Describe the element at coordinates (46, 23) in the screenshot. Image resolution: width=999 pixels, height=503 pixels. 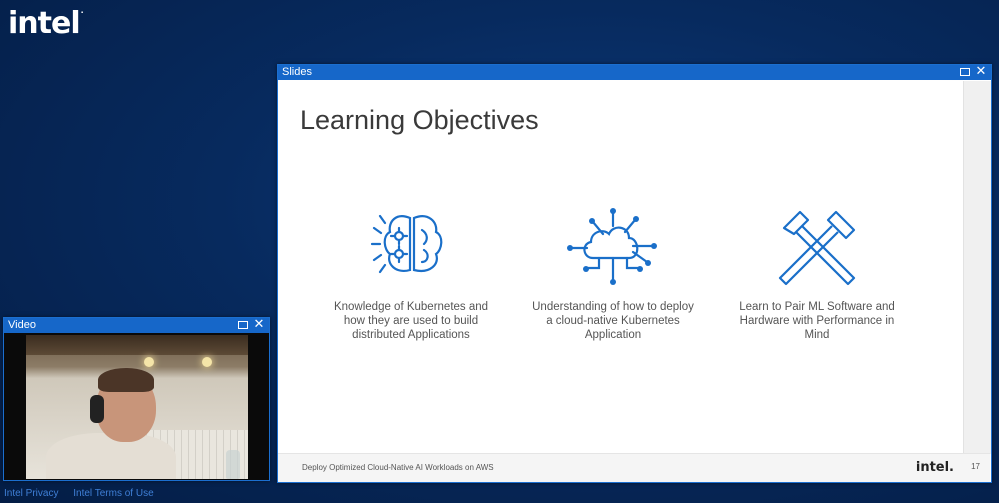
I see `intel-logo: intel.` at that location.